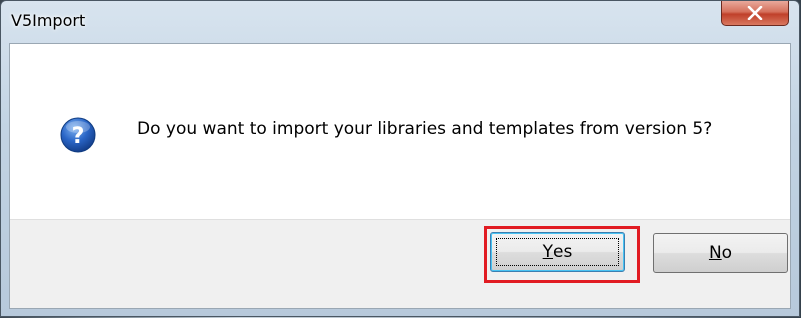  I want to click on close-icon, so click(755, 13).